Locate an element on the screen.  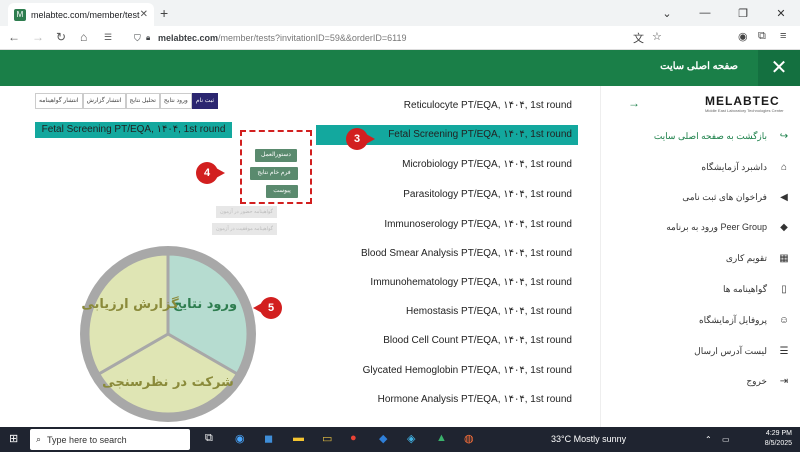
list-icon: ☰ is located at coordinates (784, 351).